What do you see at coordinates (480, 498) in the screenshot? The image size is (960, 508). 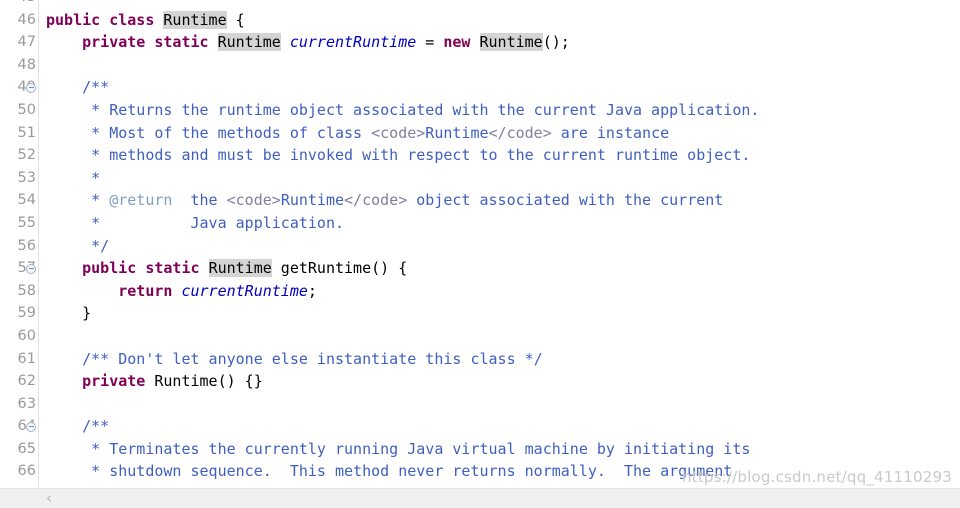 I see `horizontal-scrollbar: ‹` at bounding box center [480, 498].